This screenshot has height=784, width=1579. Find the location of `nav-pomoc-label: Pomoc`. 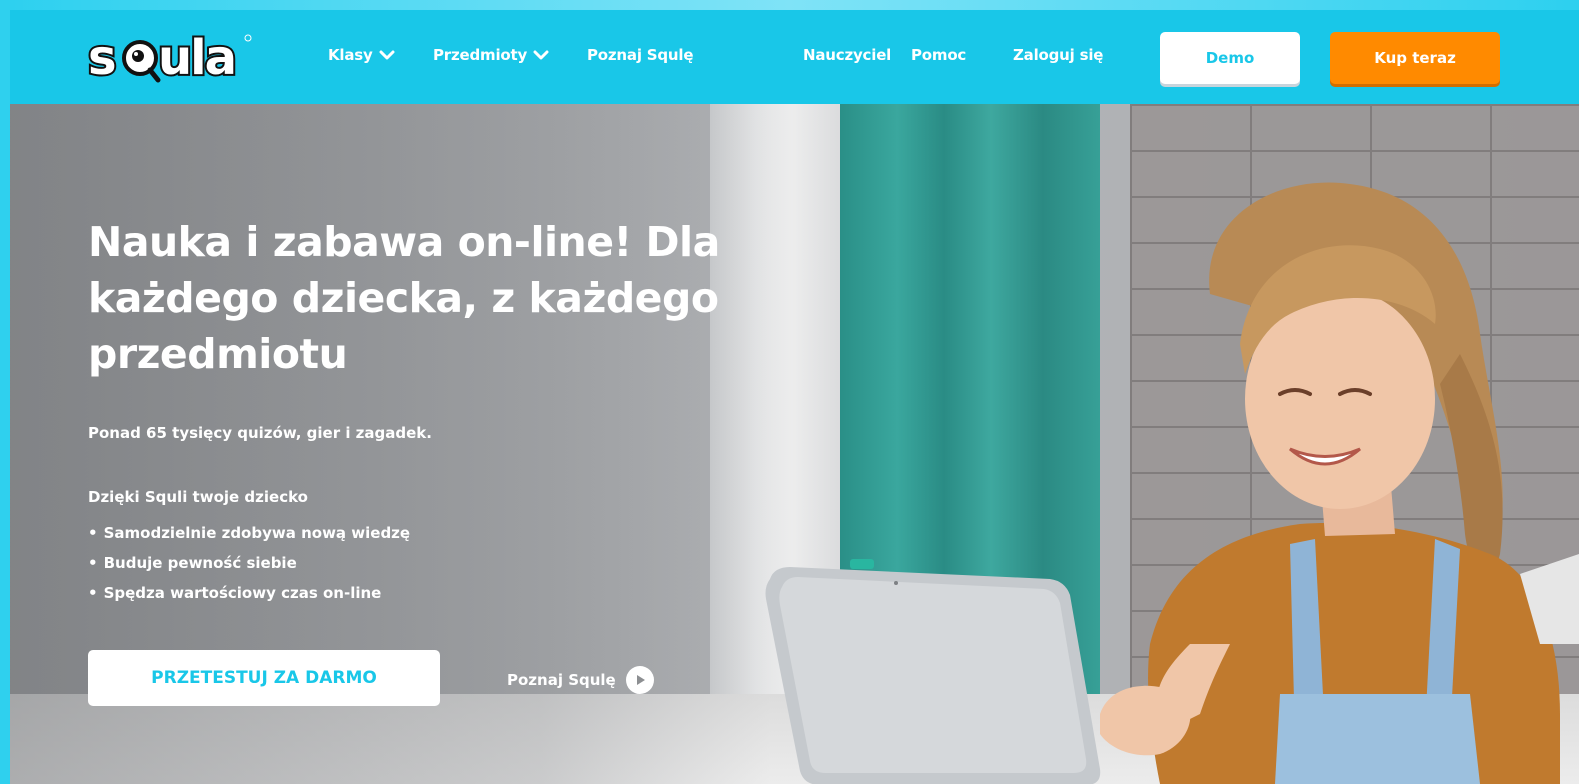

nav-pomoc-label: Pomoc is located at coordinates (939, 55).